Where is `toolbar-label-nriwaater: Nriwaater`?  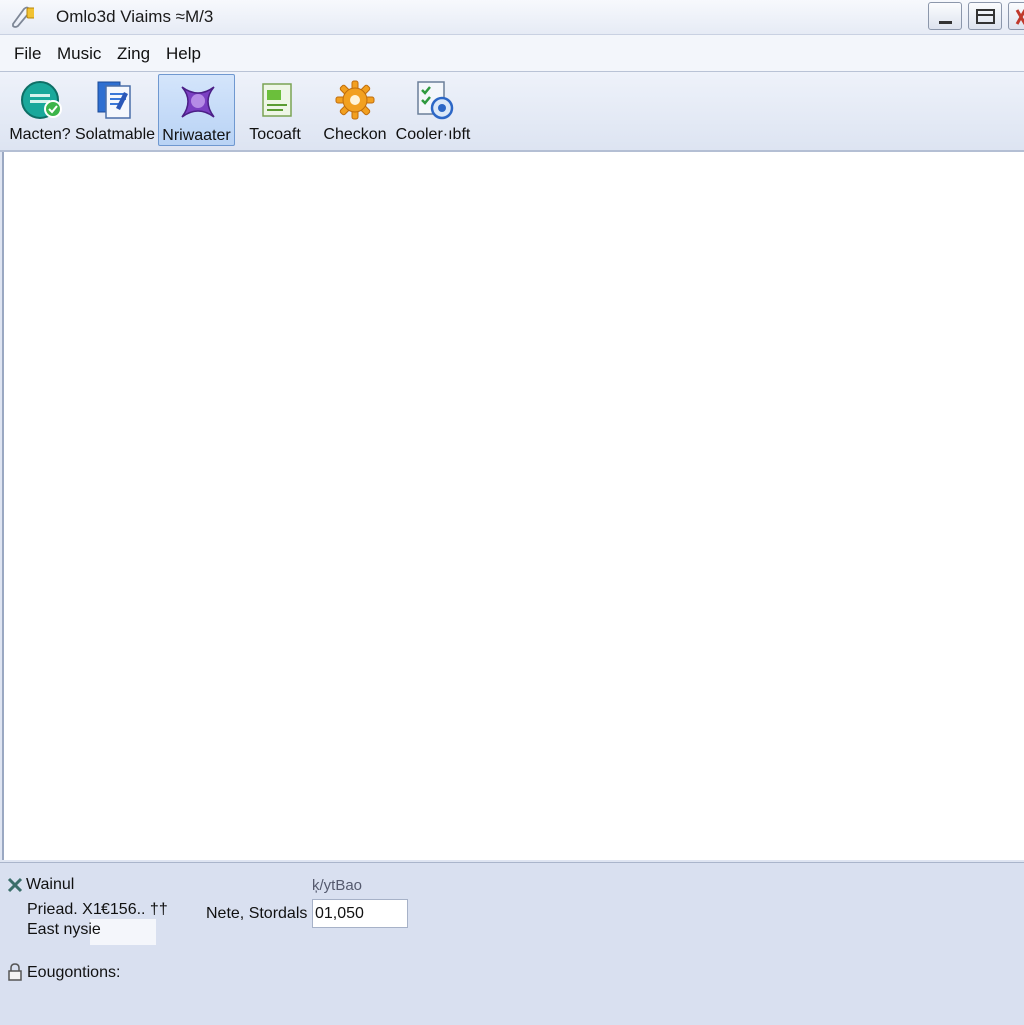 toolbar-label-nriwaater: Nriwaater is located at coordinates (196, 135).